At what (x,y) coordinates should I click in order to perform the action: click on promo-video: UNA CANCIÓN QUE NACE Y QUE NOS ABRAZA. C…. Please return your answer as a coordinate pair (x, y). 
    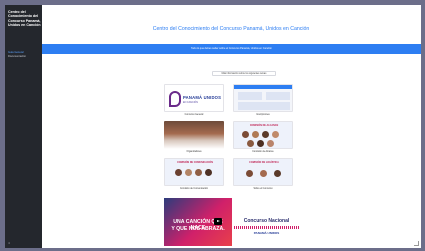
    Looking at the image, I should click on (232, 222).